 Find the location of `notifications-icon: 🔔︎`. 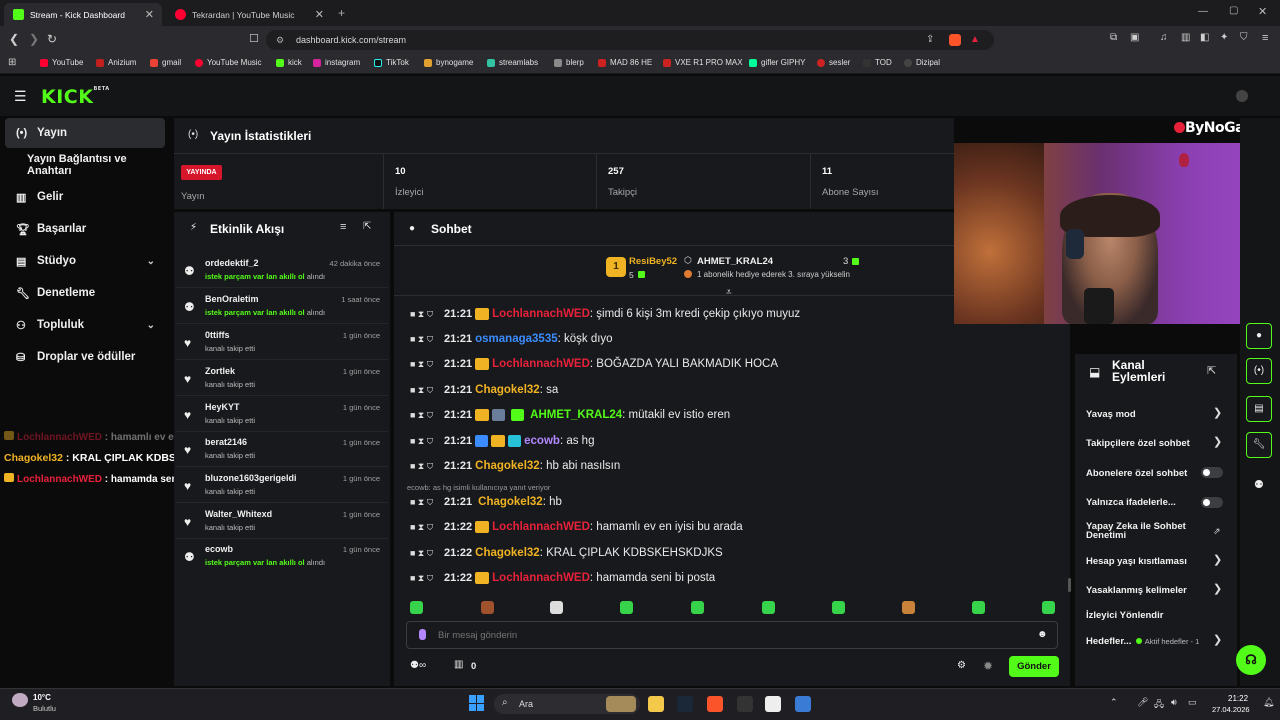

notifications-icon: 🔔︎ is located at coordinates (1268, 702).